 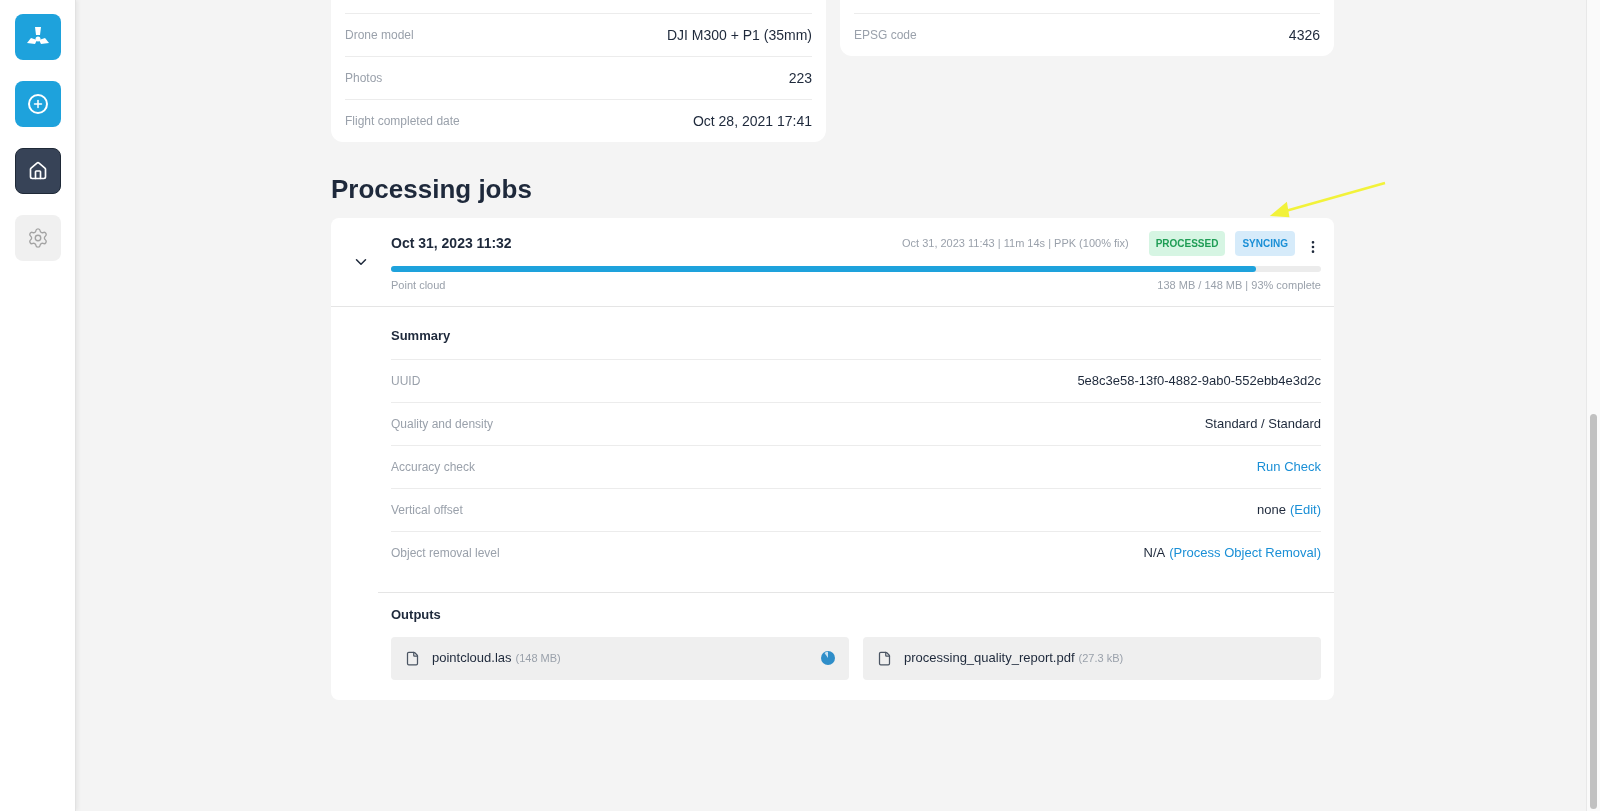 What do you see at coordinates (800, 78) in the screenshot?
I see `field-value: 223` at bounding box center [800, 78].